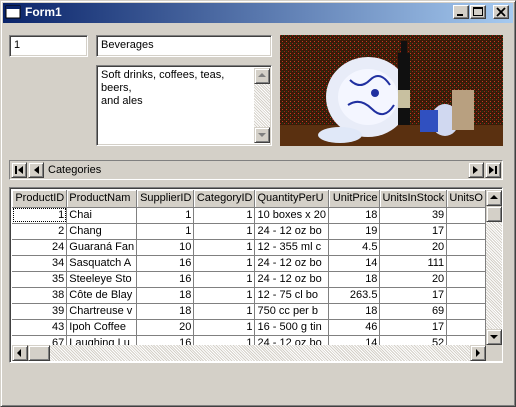 This screenshot has width=516, height=407. Describe the element at coordinates (354, 247) in the screenshot. I see `grid-cell: 4.5` at that location.